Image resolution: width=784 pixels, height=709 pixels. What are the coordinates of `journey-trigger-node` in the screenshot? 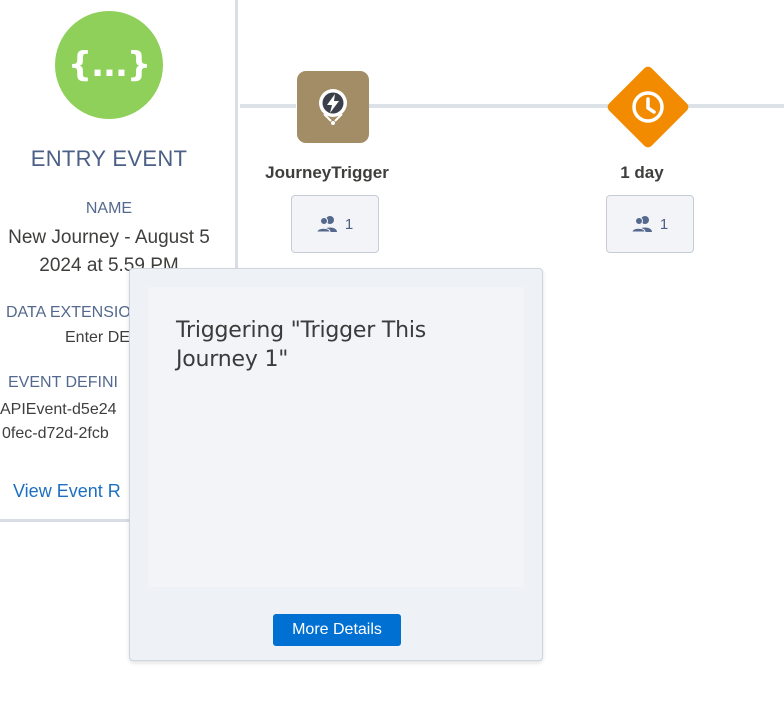 It's located at (333, 107).